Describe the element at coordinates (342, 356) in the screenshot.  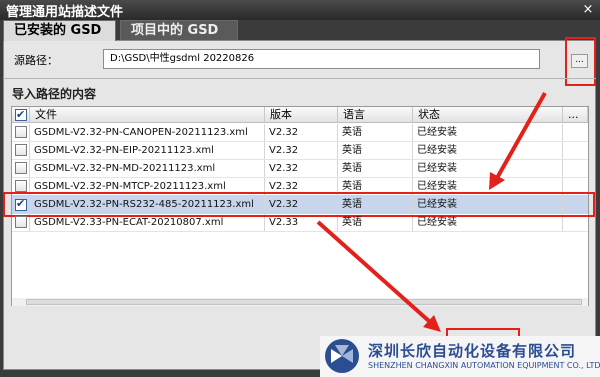
I see `company-logo-icon` at that location.